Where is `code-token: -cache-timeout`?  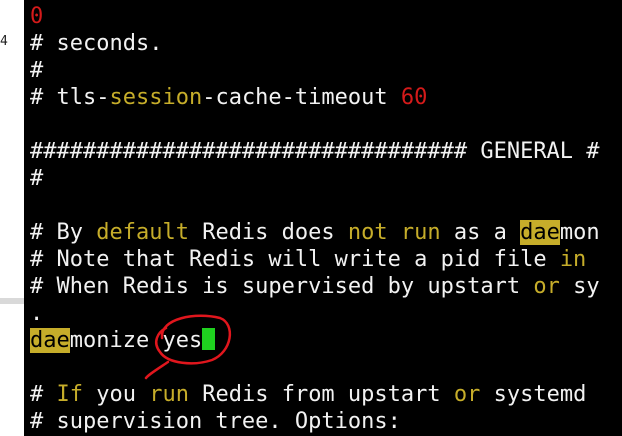 code-token: -cache-timeout is located at coordinates (301, 97).